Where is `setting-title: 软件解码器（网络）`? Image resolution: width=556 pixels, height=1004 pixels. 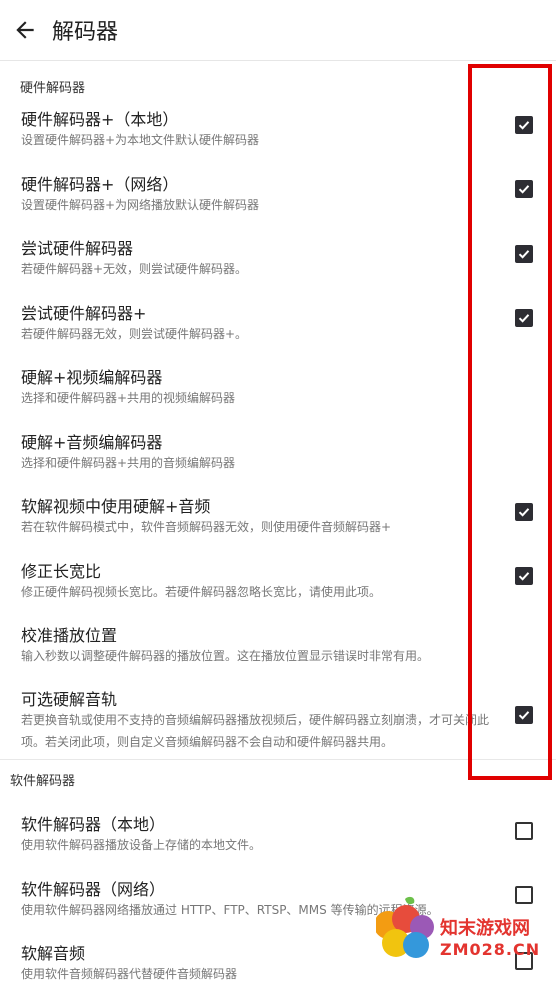 setting-title: 软件解码器（网络） is located at coordinates (93, 889).